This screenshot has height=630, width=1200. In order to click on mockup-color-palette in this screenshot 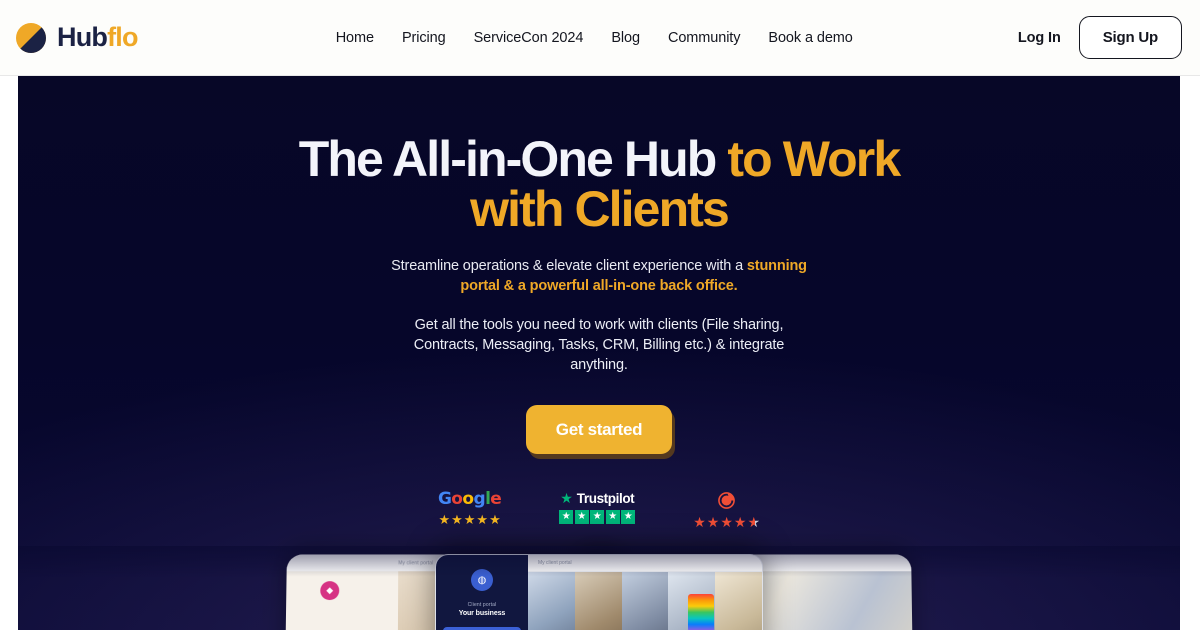, I will do `click(701, 612)`.